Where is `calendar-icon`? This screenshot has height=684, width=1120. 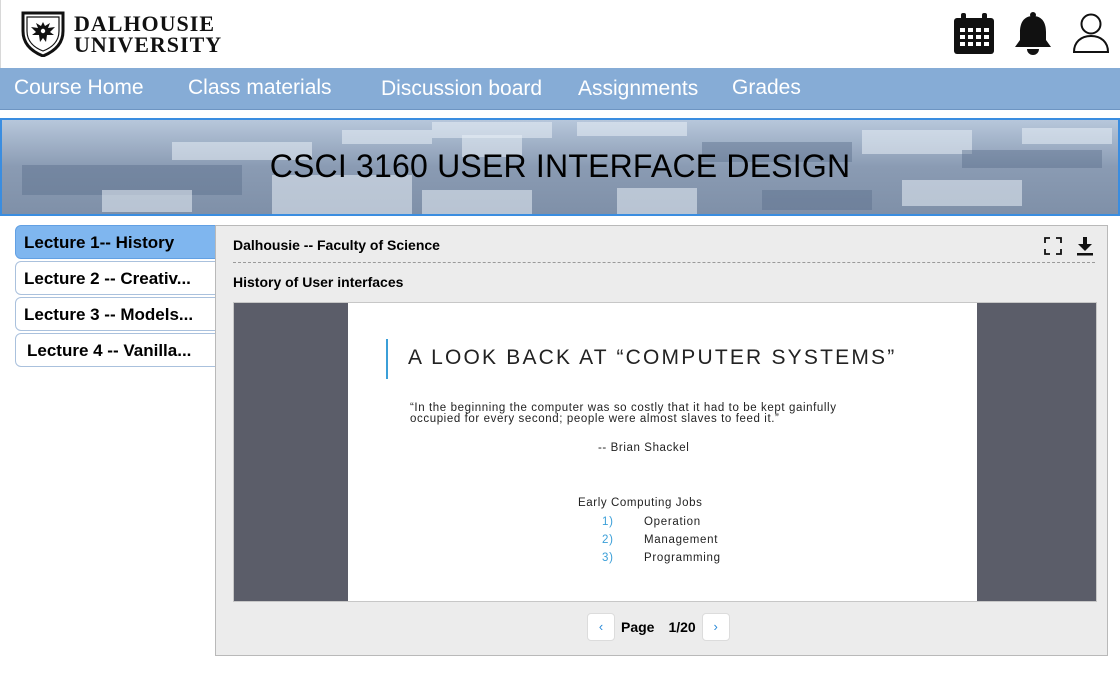
calendar-icon is located at coordinates (974, 34).